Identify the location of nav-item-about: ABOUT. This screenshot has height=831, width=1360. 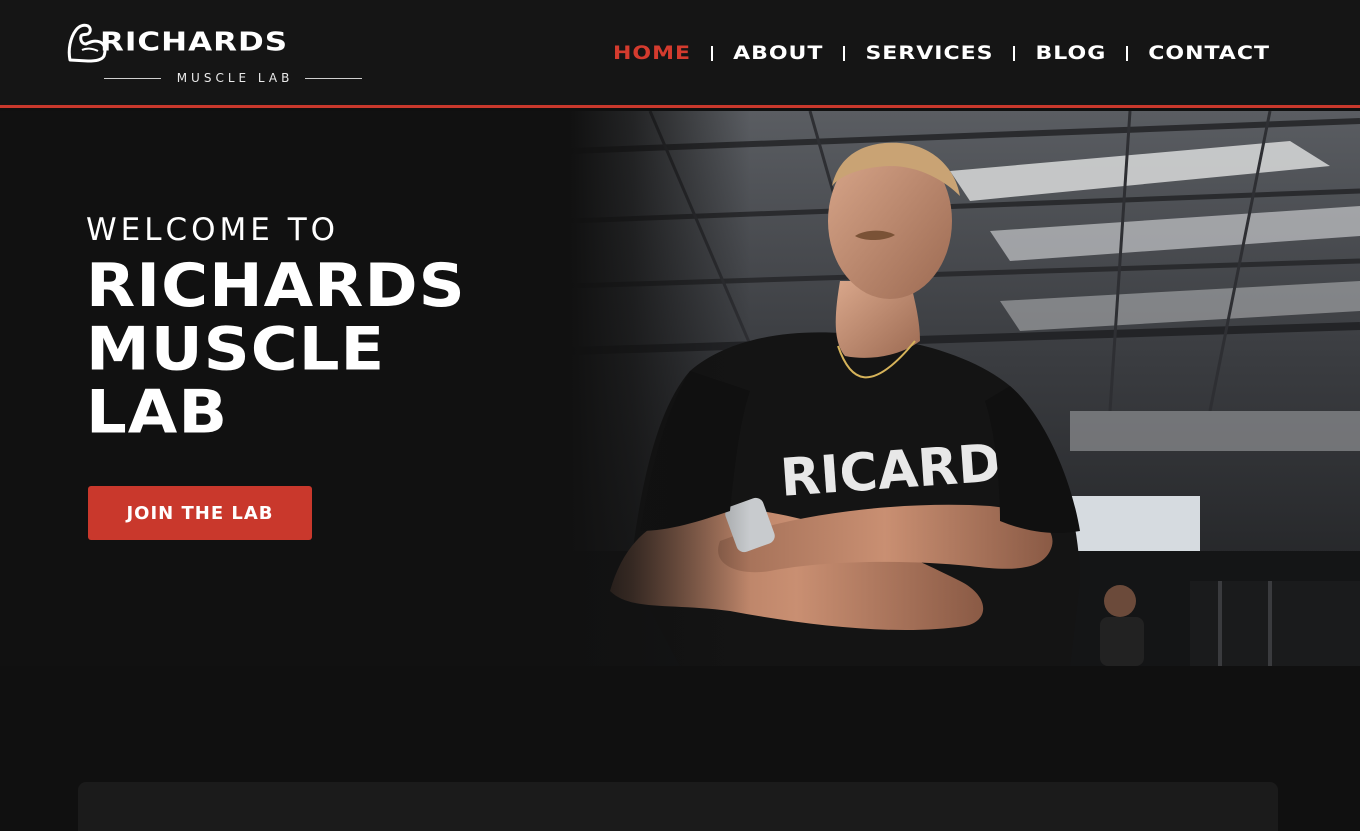
(778, 53).